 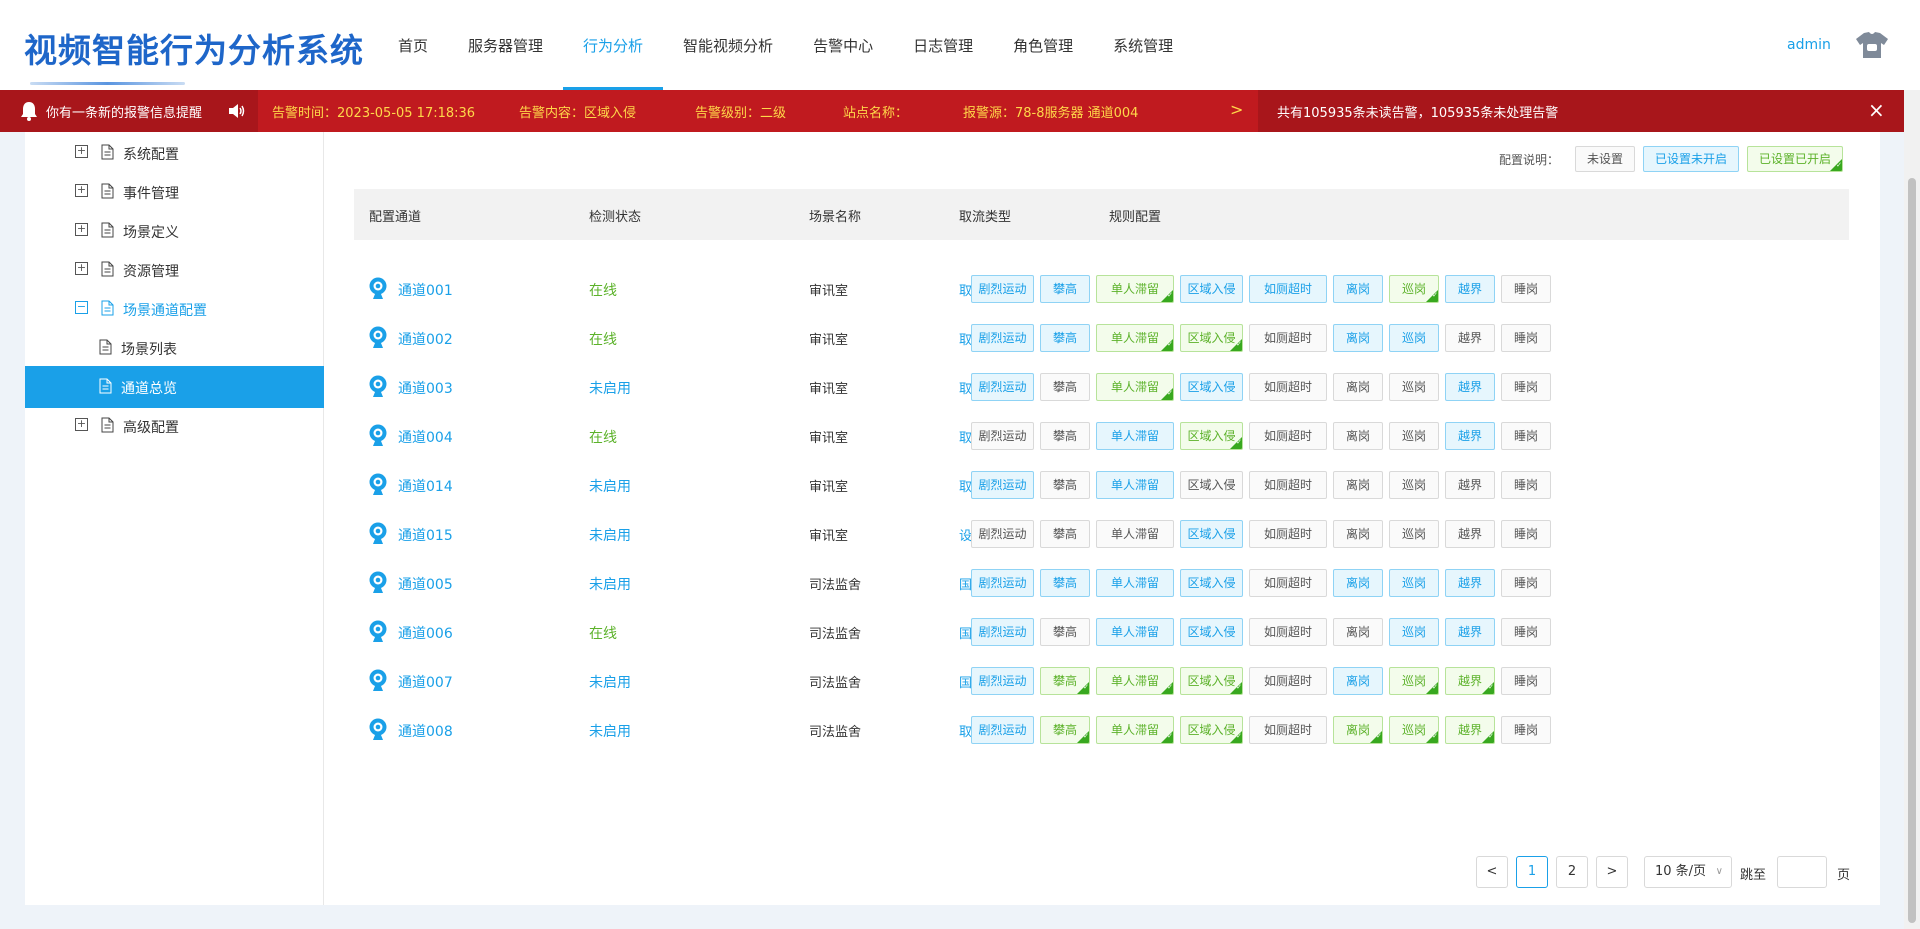 I want to click on channel-name-link: 通道005, so click(x=425, y=584).